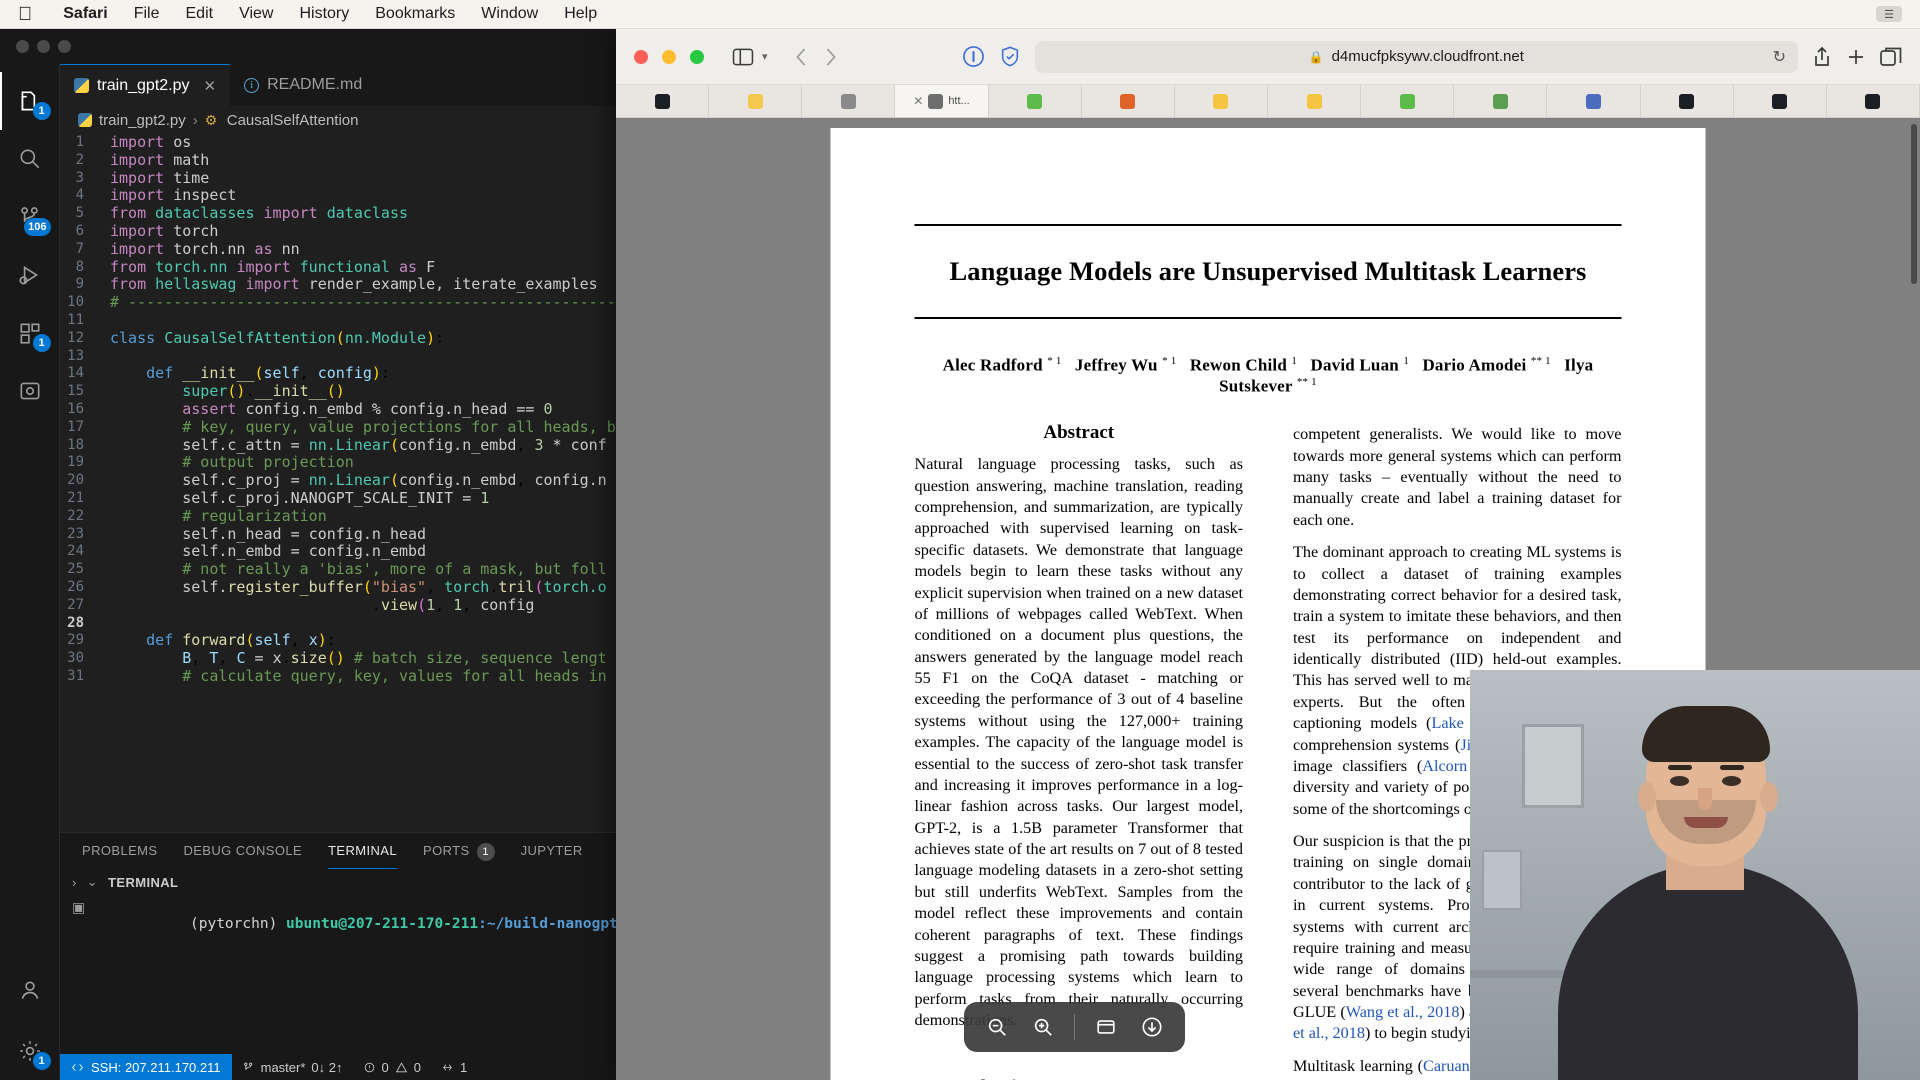 This screenshot has height=1080, width=1920. Describe the element at coordinates (830, 57) in the screenshot. I see `forward-arrow-icon` at that location.